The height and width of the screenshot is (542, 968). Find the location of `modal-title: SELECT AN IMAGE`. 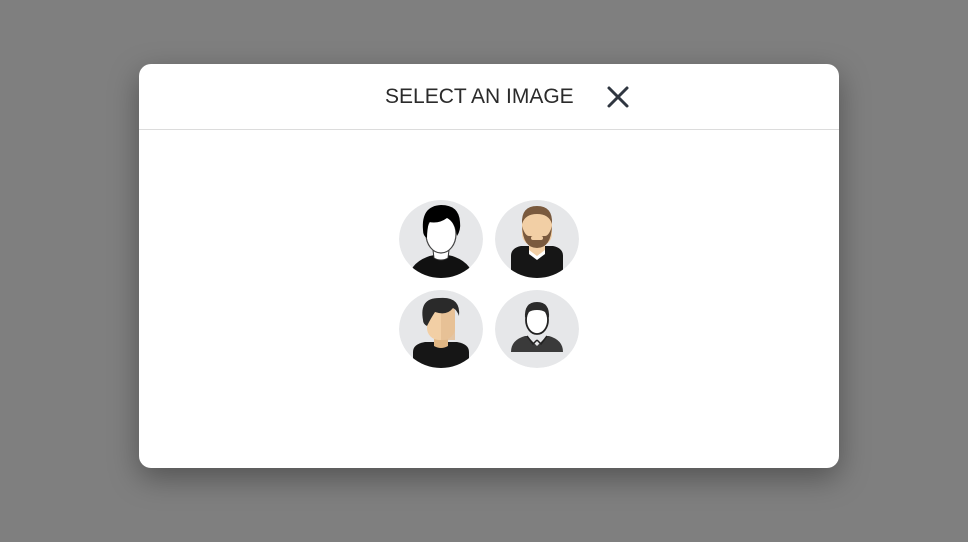

modal-title: SELECT AN IMAGE is located at coordinates (479, 96).